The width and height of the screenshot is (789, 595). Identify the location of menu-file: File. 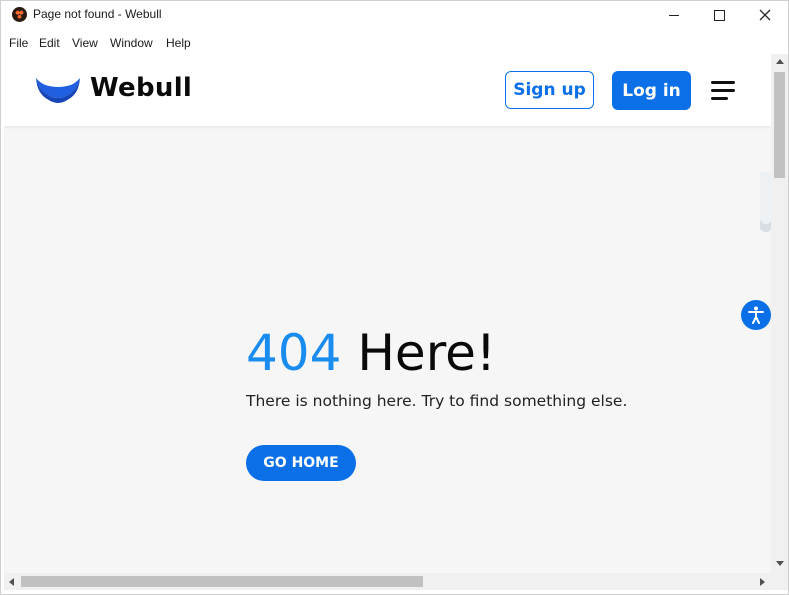
(18, 43).